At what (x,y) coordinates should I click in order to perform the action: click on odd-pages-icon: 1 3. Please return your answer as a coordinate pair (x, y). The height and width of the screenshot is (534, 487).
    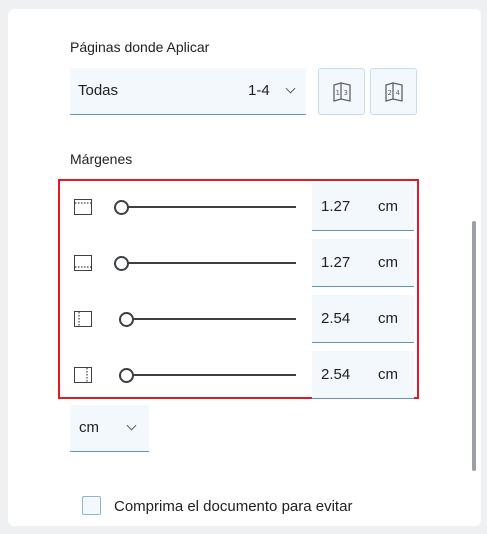
    Looking at the image, I should click on (342, 92).